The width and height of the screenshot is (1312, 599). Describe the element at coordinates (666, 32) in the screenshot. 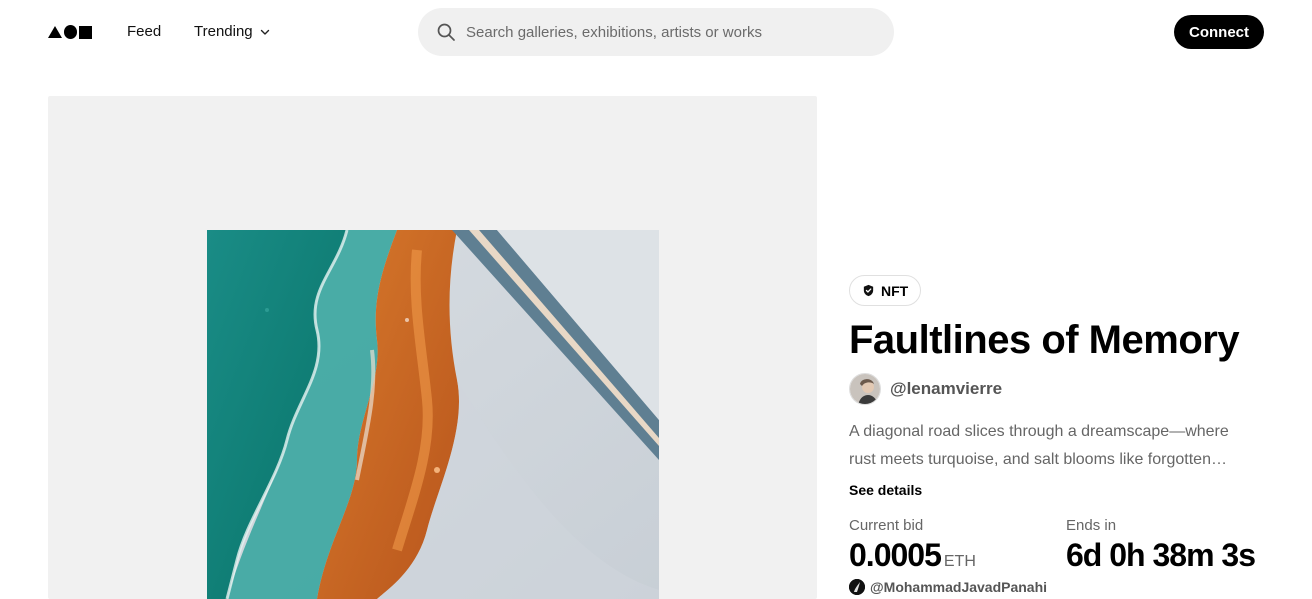

I see `search-input` at that location.